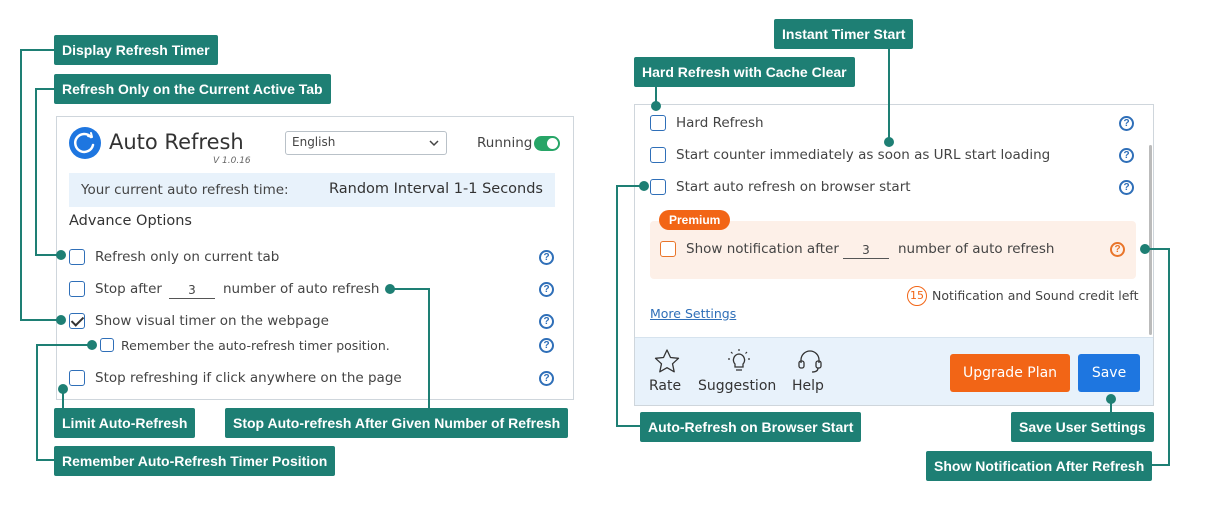 The image size is (1208, 515). What do you see at coordinates (77, 321) in the screenshot?
I see `show-visual-timer-checkbox` at bounding box center [77, 321].